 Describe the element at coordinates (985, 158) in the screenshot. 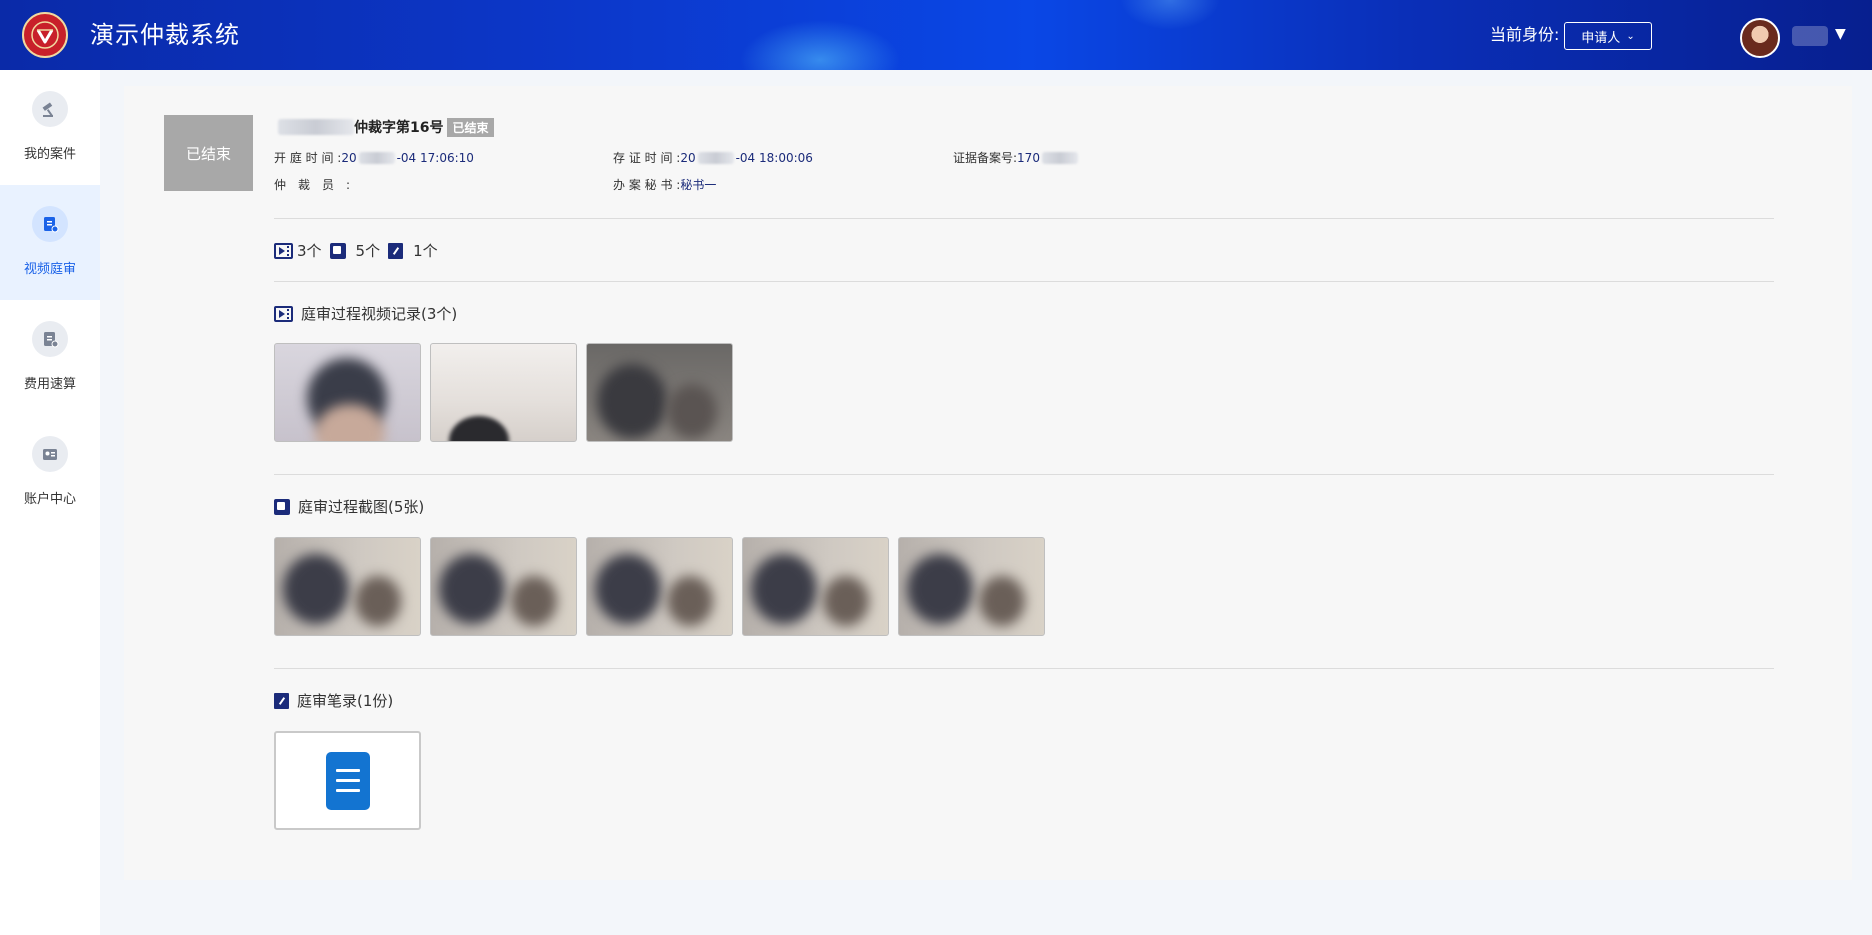

I see `record-no-label: 证据备案号:` at that location.